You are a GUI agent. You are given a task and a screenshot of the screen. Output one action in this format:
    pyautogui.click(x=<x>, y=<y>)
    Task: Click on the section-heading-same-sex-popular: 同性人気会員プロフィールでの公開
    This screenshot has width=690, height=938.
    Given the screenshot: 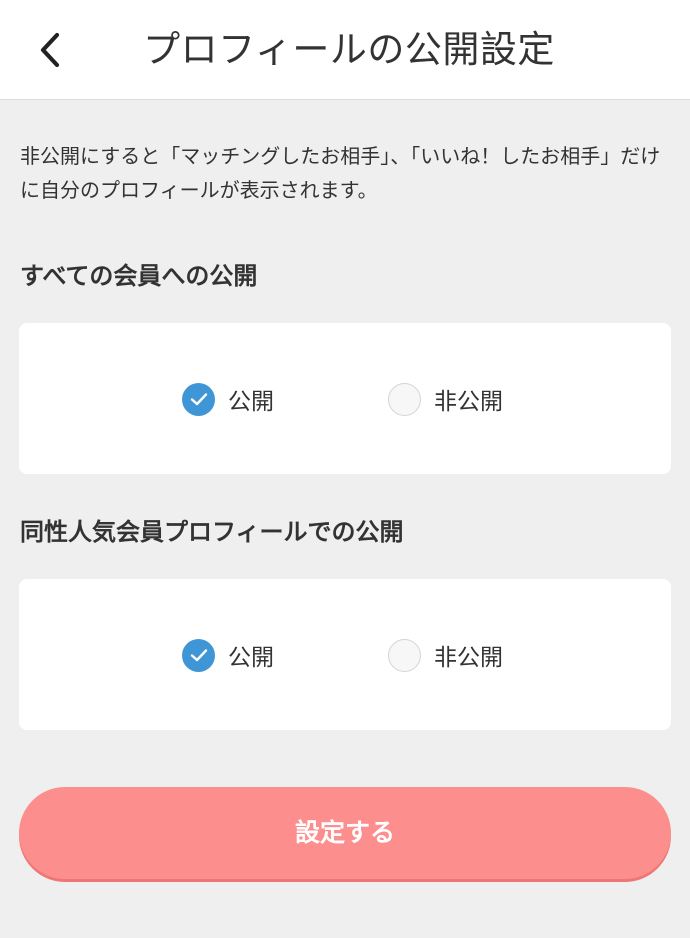 What is the action you would take?
    pyautogui.click(x=212, y=532)
    